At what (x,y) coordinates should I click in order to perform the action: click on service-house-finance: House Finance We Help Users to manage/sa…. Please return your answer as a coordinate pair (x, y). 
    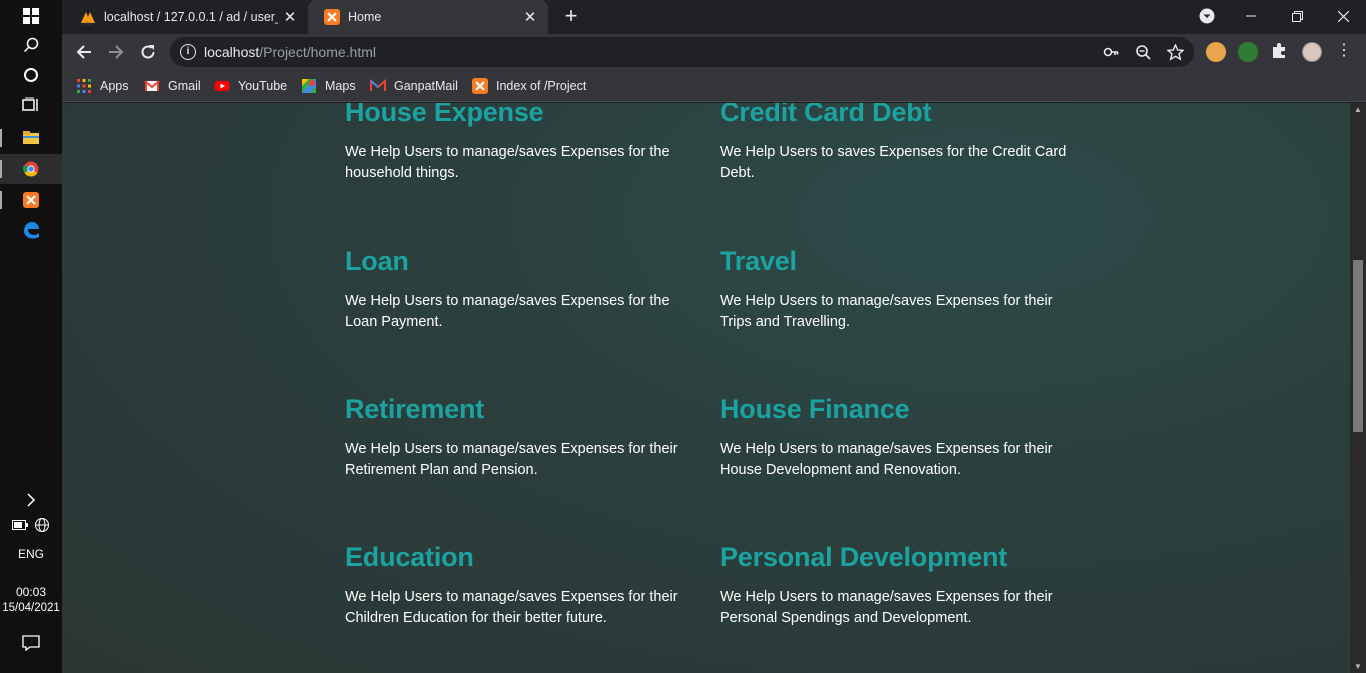
    Looking at the image, I should click on (900, 437).